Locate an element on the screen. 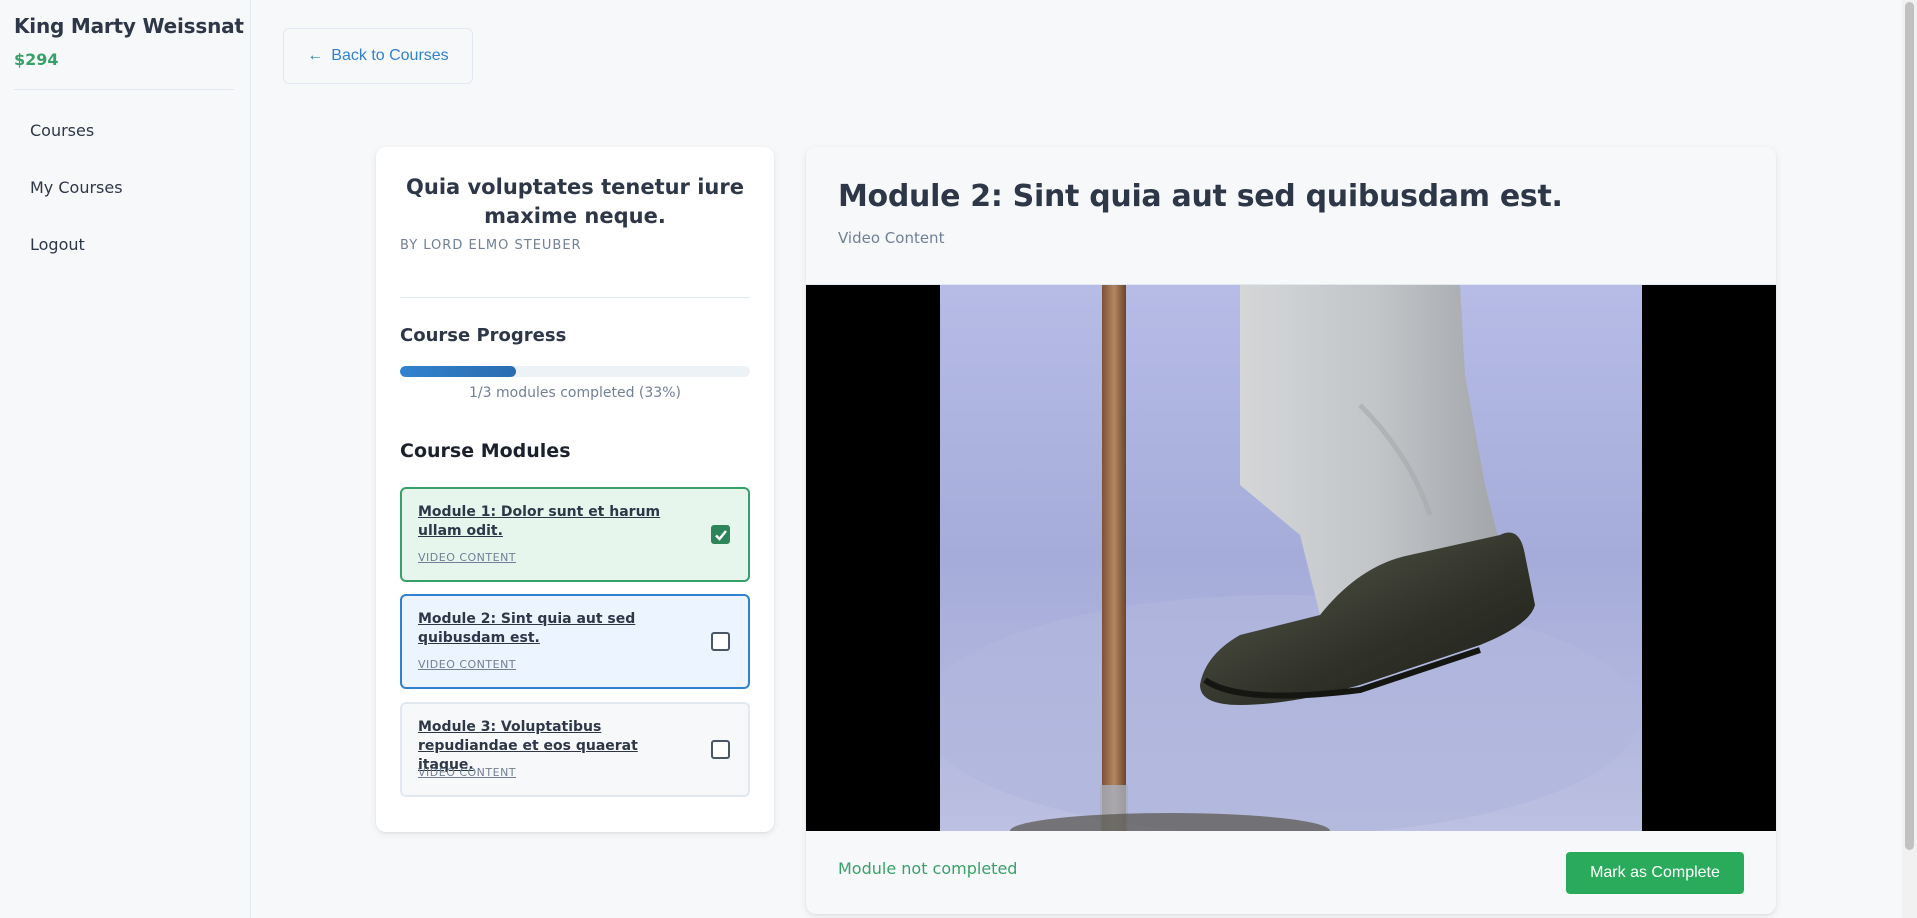 Image resolution: width=1917 pixels, height=918 pixels. nav-item-my-courses: My Courses is located at coordinates (76, 187).